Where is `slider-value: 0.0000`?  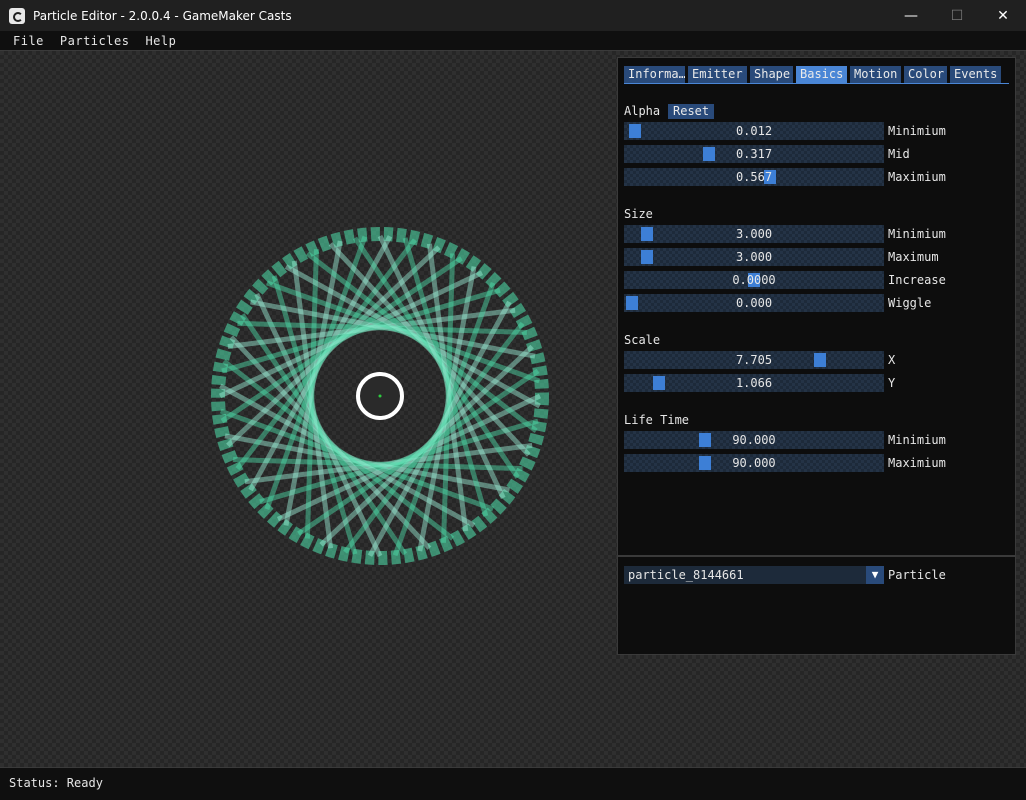
slider-value: 0.0000 is located at coordinates (754, 280).